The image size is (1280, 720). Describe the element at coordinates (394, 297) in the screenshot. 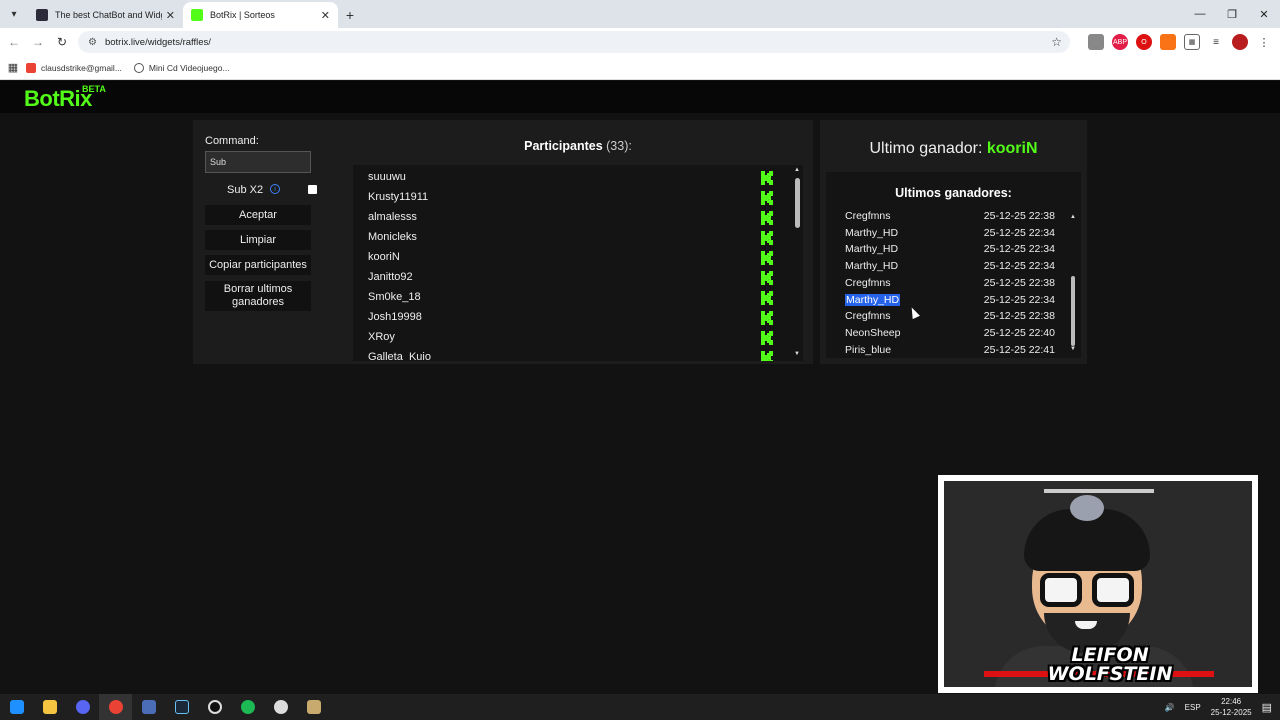

I see `participant-name: Sm0ke_18` at that location.